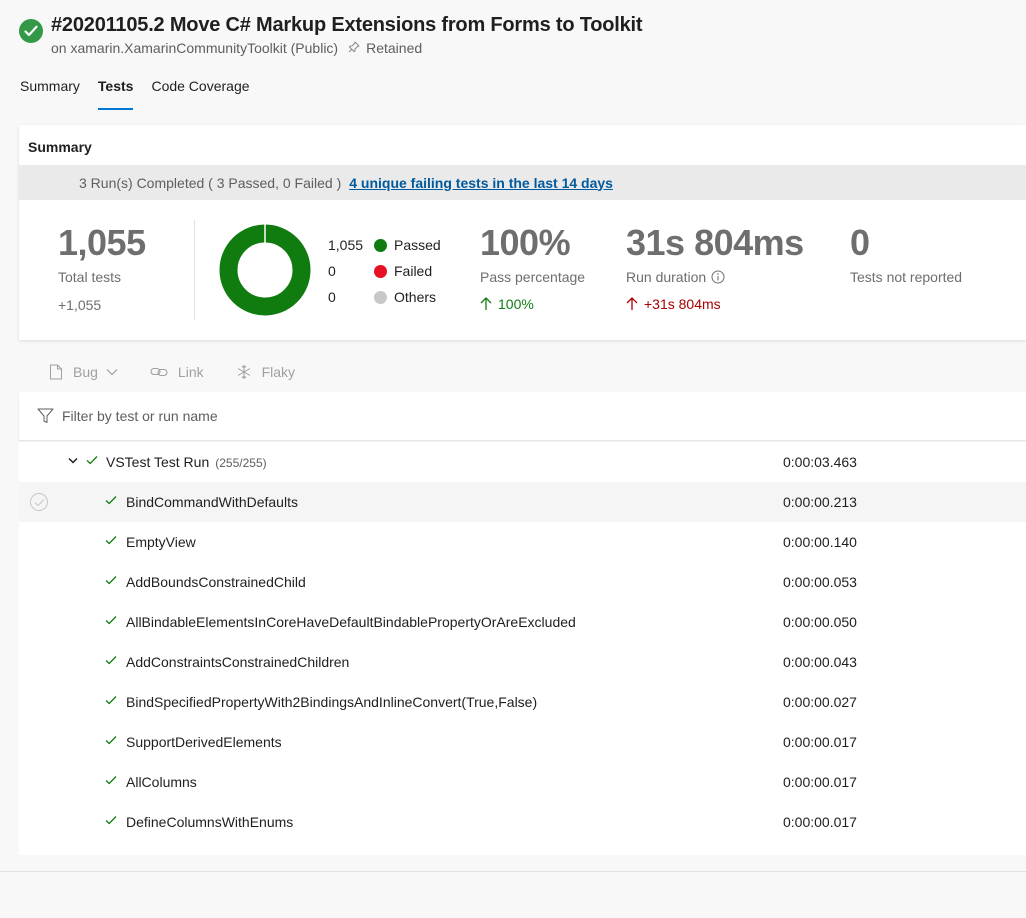 Image resolution: width=1026 pixels, height=918 pixels. What do you see at coordinates (115, 94) in the screenshot?
I see `tab-tests: Tests` at bounding box center [115, 94].